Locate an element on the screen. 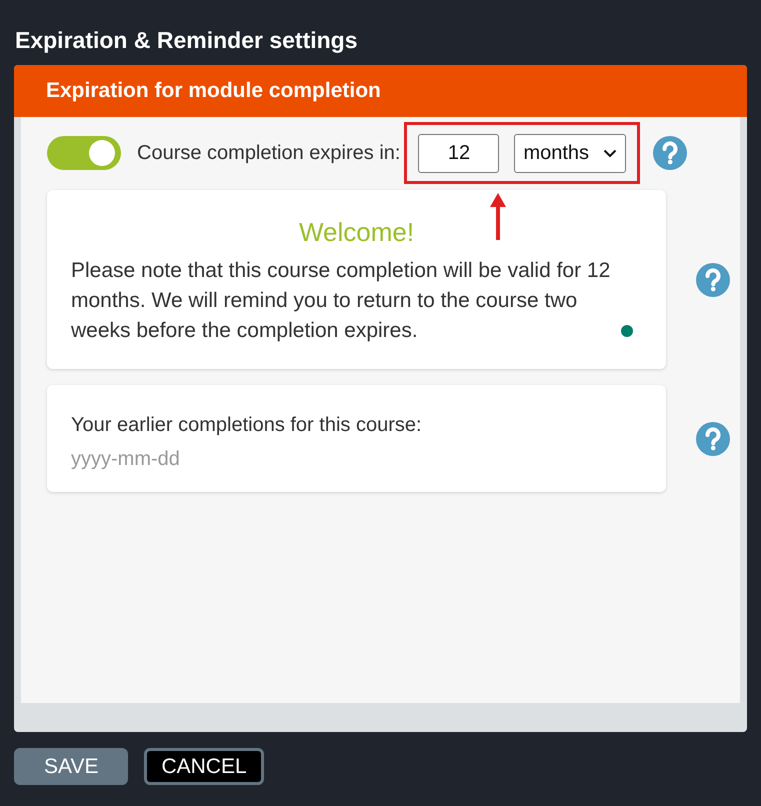 Image resolution: width=761 pixels, height=806 pixels. unit-dropdown: months is located at coordinates (570, 153).